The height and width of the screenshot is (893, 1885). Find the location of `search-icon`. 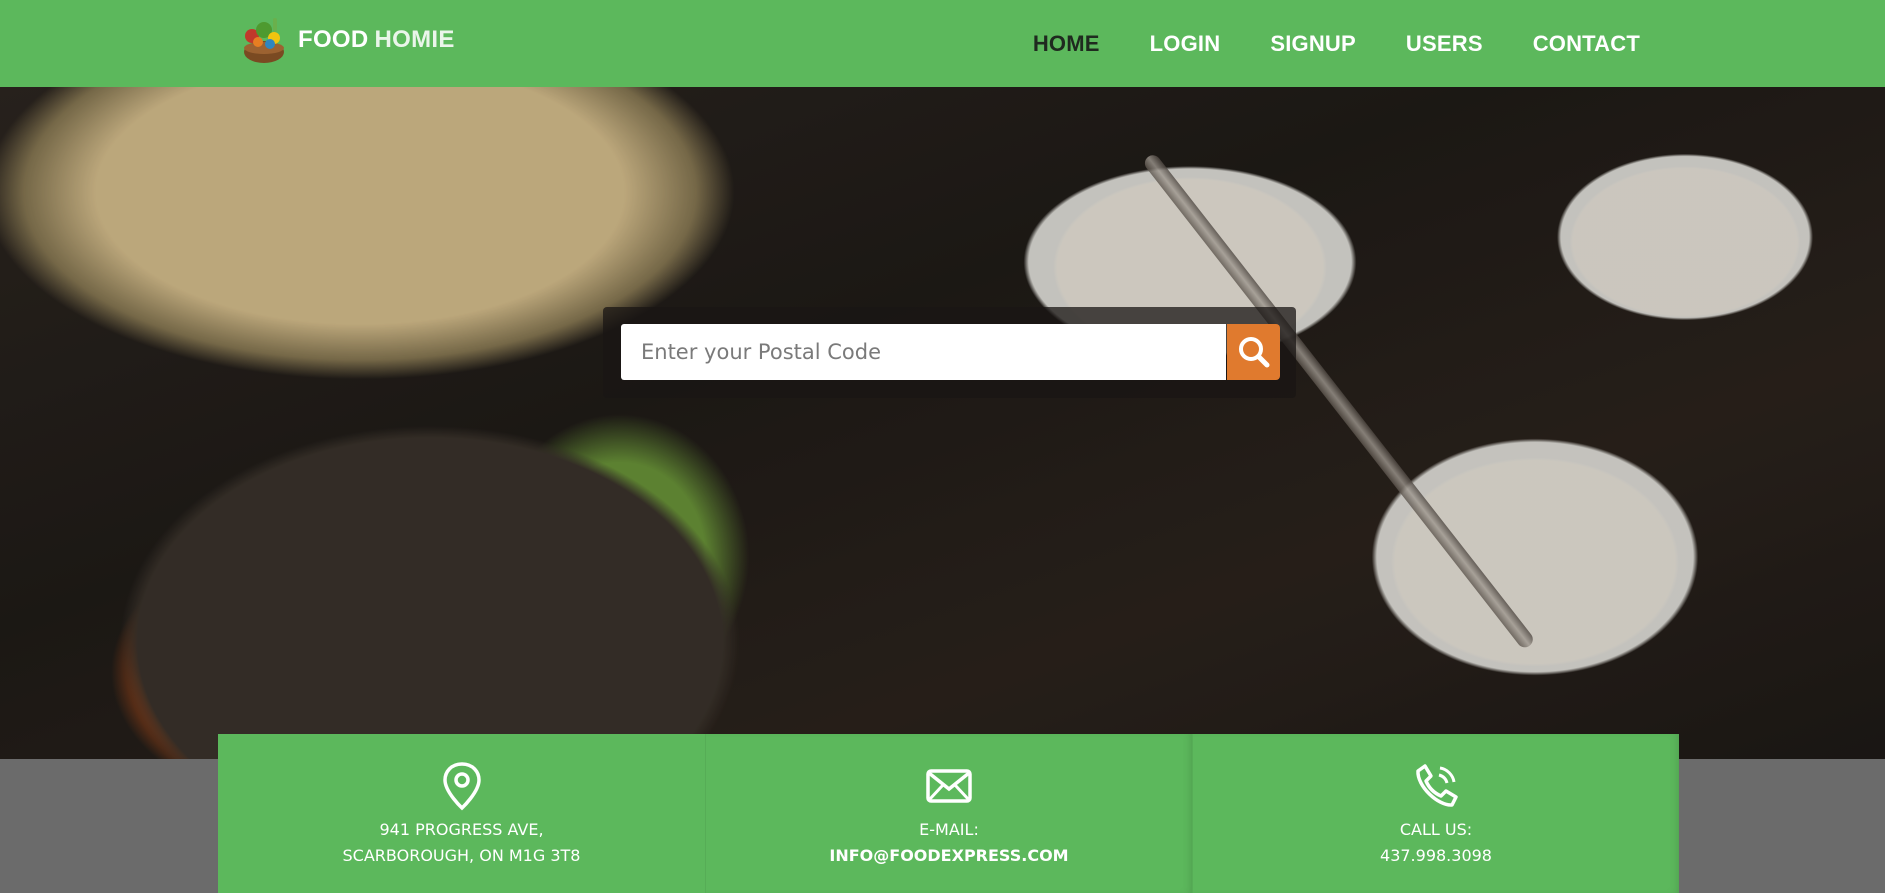

search-icon is located at coordinates (1253, 352).